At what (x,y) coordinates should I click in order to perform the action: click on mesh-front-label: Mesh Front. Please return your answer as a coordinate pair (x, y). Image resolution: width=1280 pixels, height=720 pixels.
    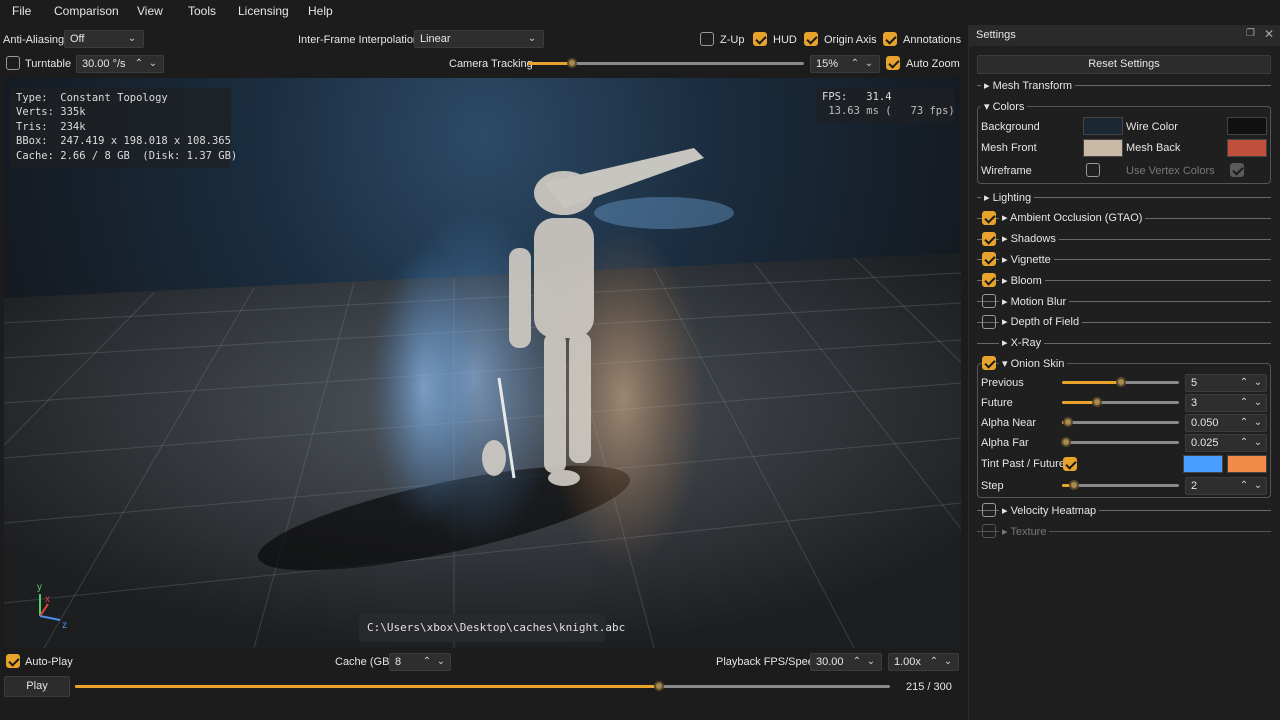
    Looking at the image, I should click on (1009, 148).